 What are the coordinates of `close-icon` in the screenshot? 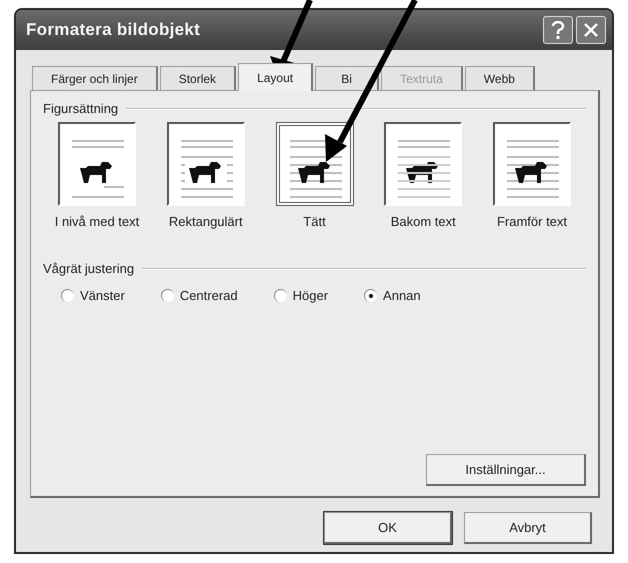 It's located at (591, 30).